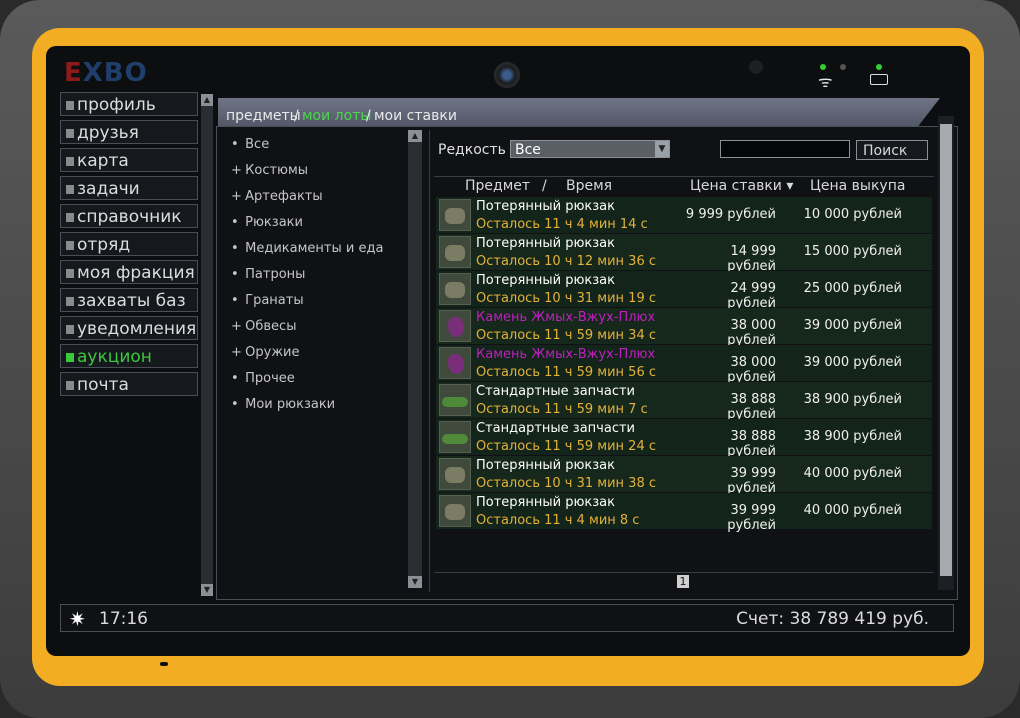  What do you see at coordinates (507, 618) in the screenshot?
I see `status-bar: ✷ 17:16 Счет: 38 789 419 руб.` at bounding box center [507, 618].